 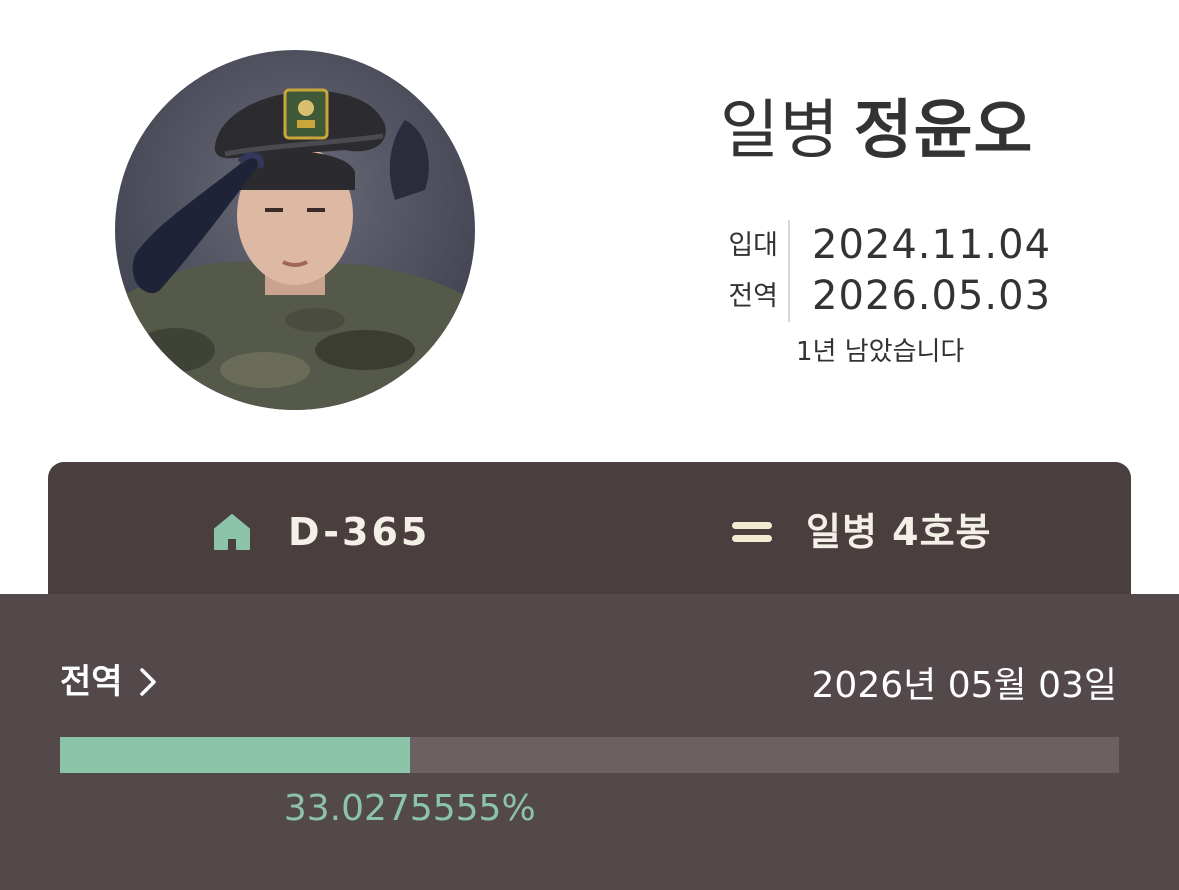 I want to click on profile-photo, so click(x=295, y=230).